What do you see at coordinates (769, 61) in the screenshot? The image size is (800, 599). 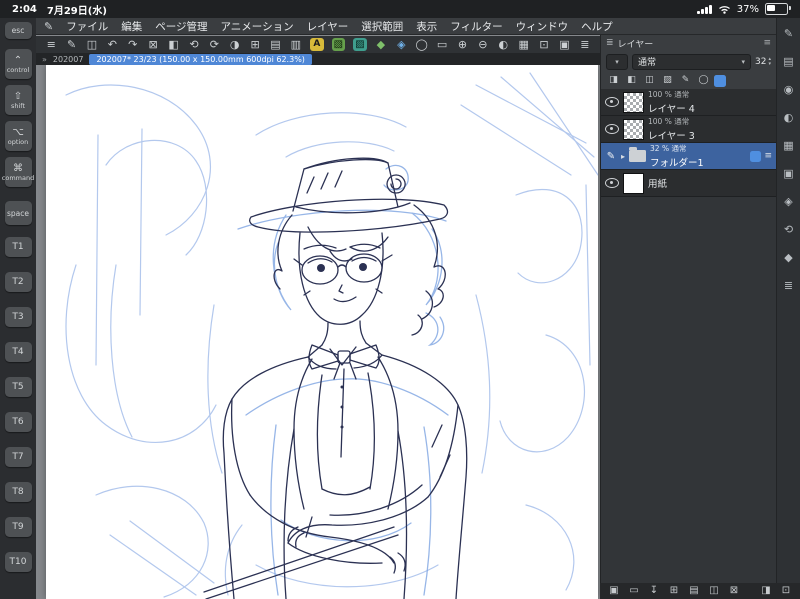 I see `opacity-stepper-icon: ▴ ▾` at bounding box center [769, 61].